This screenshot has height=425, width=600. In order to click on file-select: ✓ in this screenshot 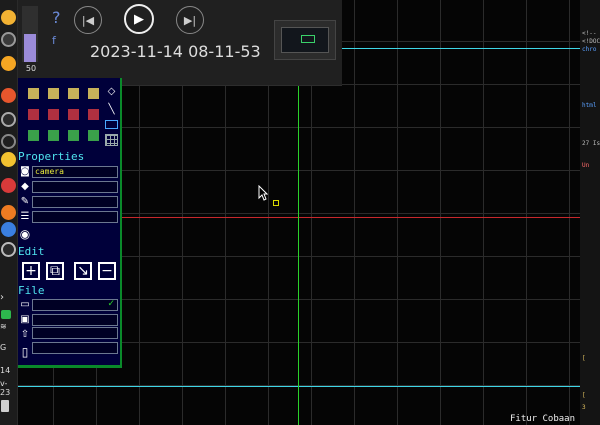, I will do `click(75, 305)`.